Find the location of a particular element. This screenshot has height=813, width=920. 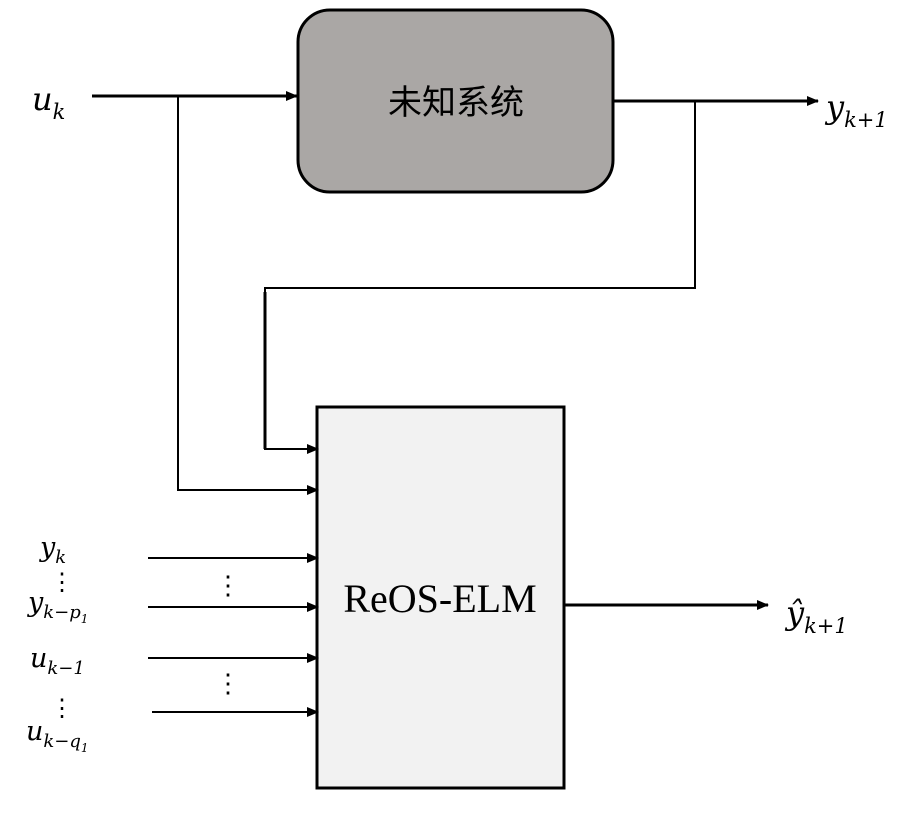

labels-ellipsis-1: ⋮ is located at coordinates (62, 582).